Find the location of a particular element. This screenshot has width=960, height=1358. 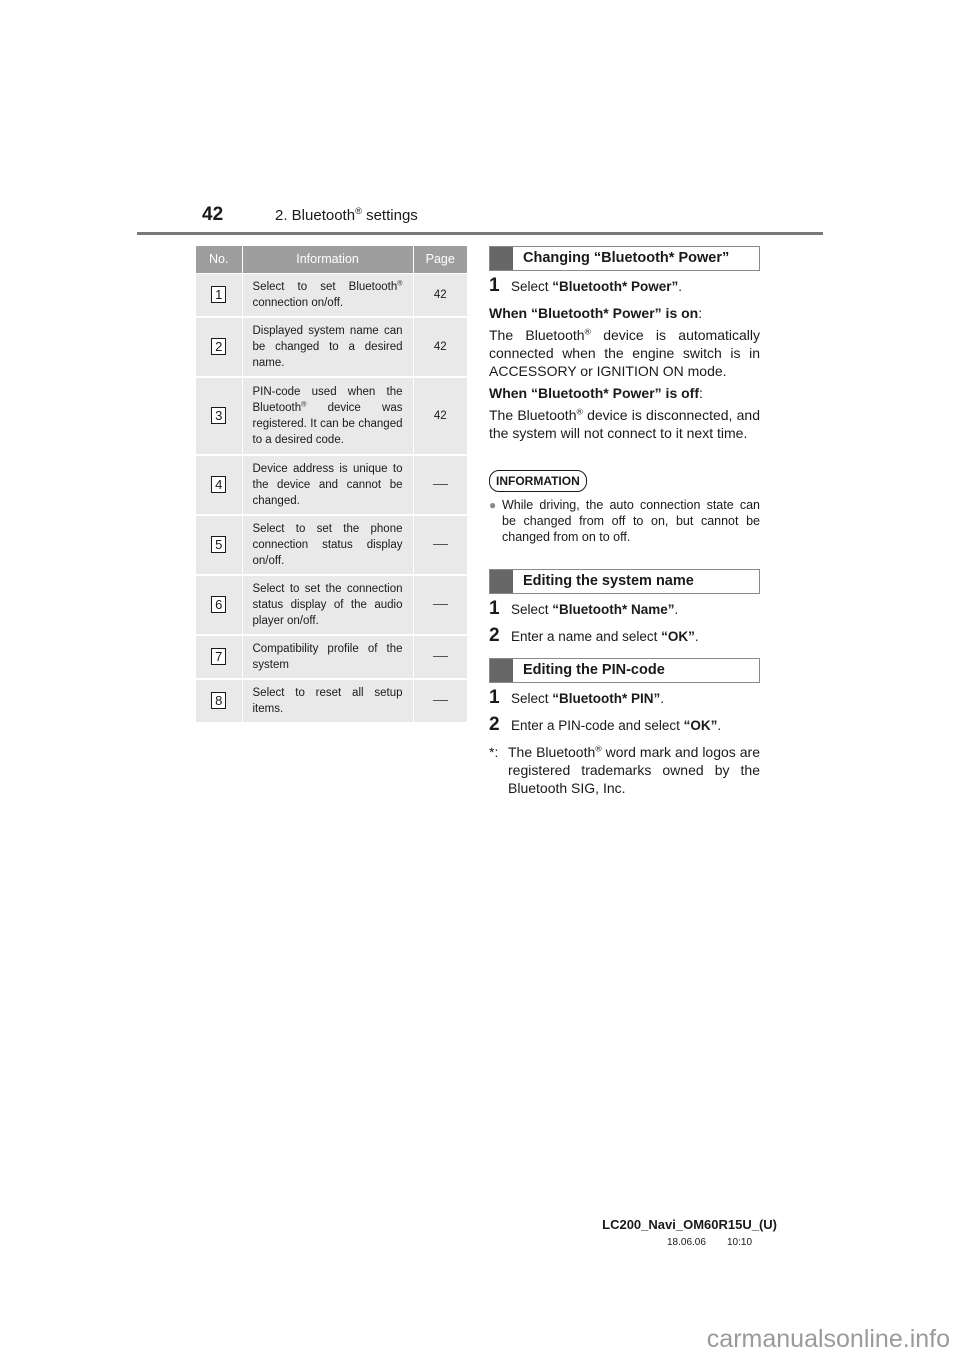

row-number-cell: 6 is located at coordinates (219, 605).